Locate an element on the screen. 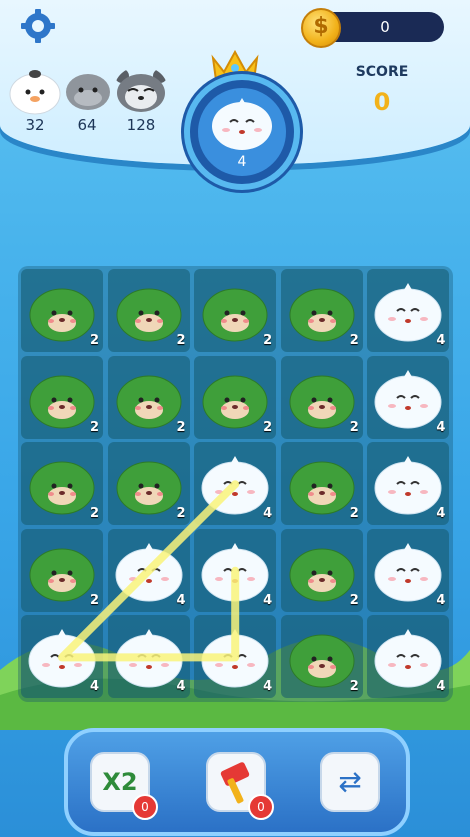 The height and width of the screenshot is (837, 470). shuffle-icon: ⇄ is located at coordinates (350, 781).